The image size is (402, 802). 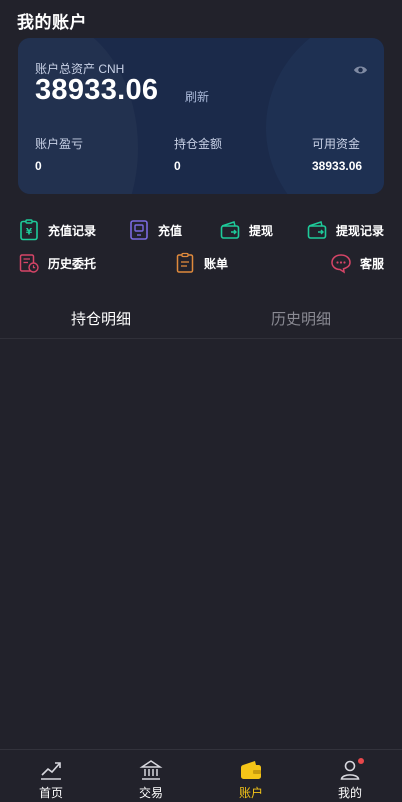 What do you see at coordinates (50, 793) in the screenshot?
I see `nav-home-label: 首页` at bounding box center [50, 793].